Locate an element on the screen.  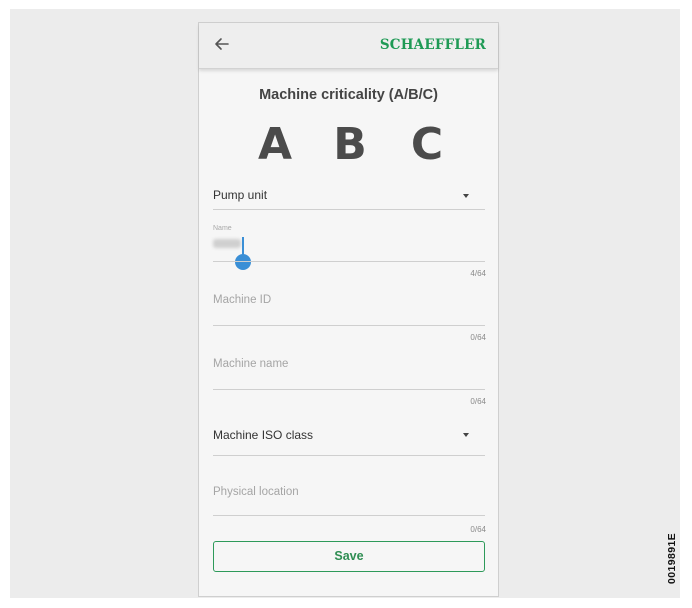
machine-id-field: Machine ID 0/64 is located at coordinates (349, 316).